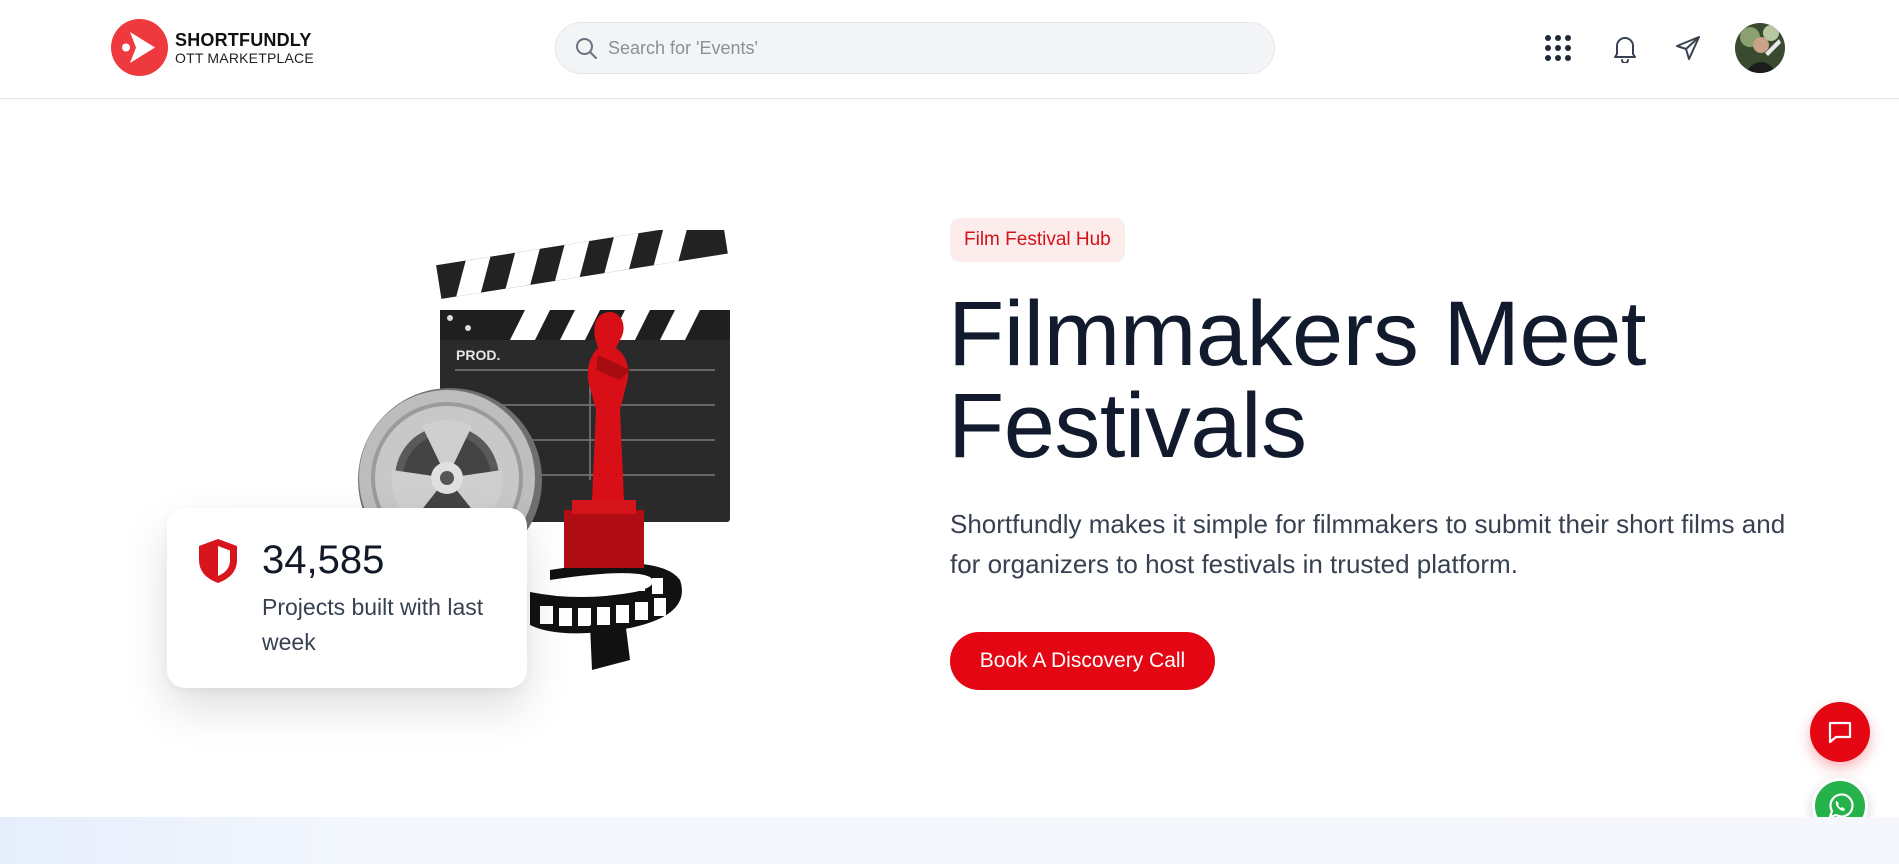 This screenshot has height=864, width=1899. I want to click on brand-logo: SHORTFUNDLY OTT MARKETPLACE, so click(212, 47).